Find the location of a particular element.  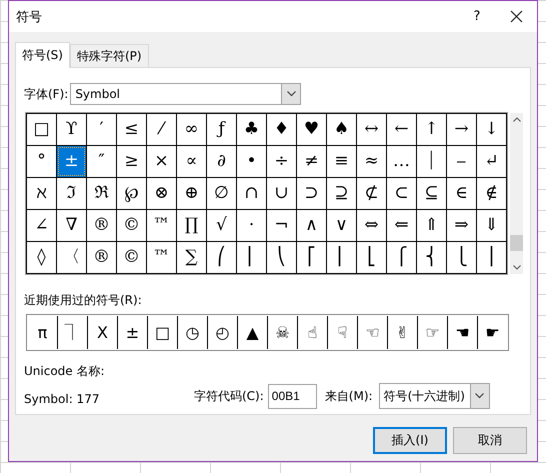

symbol-cell: ⏐ is located at coordinates (431, 161).